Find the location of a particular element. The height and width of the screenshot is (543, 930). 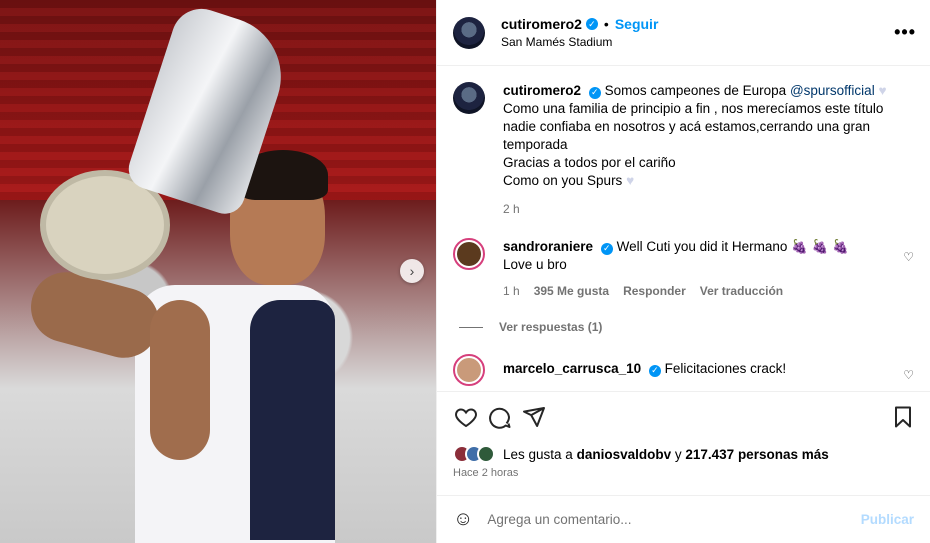

comment-likes: 395 Me gusta is located at coordinates (571, 291).